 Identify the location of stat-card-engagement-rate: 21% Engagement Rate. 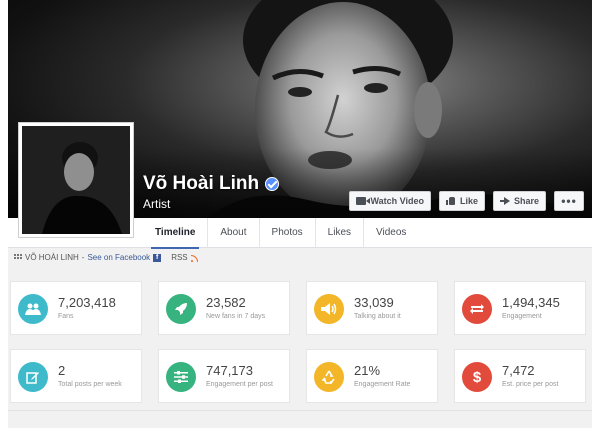
(372, 376).